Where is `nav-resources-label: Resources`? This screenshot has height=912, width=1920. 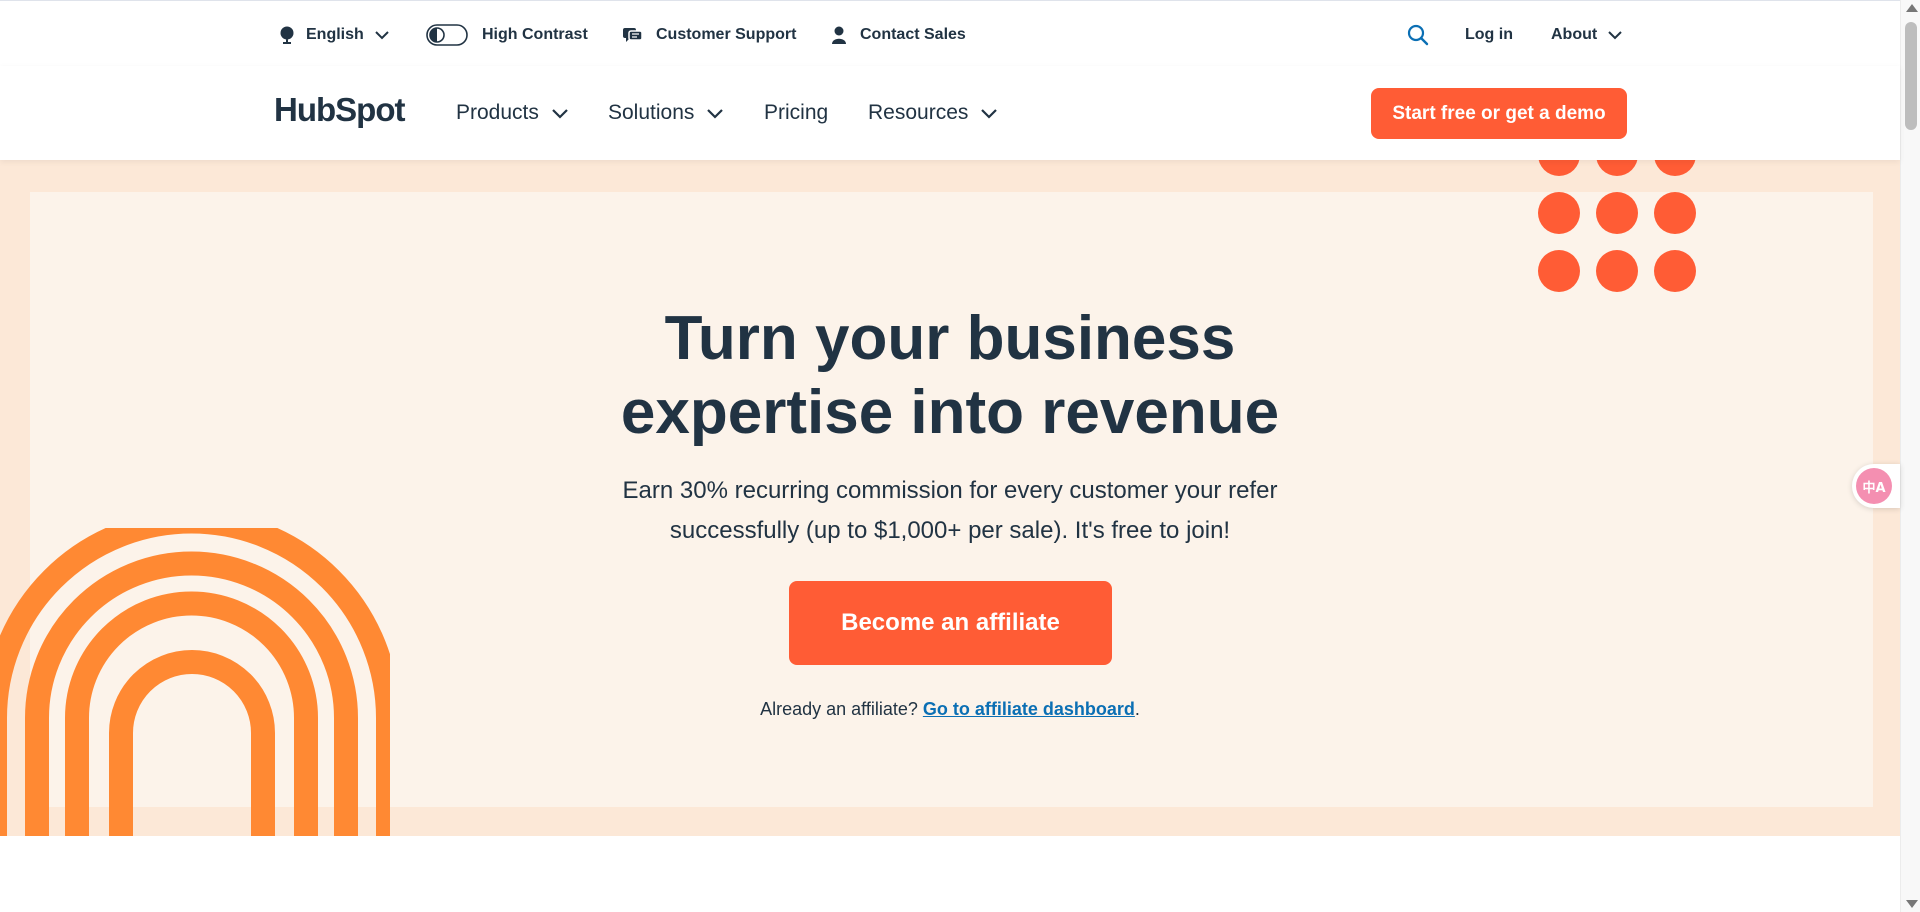
nav-resources-label: Resources is located at coordinates (918, 112).